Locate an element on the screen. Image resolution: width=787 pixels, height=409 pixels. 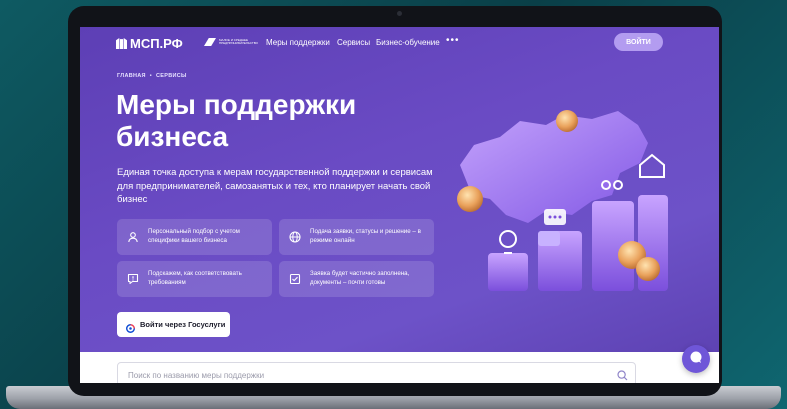
partner-logo: МАЛОЕ И СРЕДНЕЕ ПРЕДПРИНИМАТЕЛЬСТВО is located at coordinates (237, 42).